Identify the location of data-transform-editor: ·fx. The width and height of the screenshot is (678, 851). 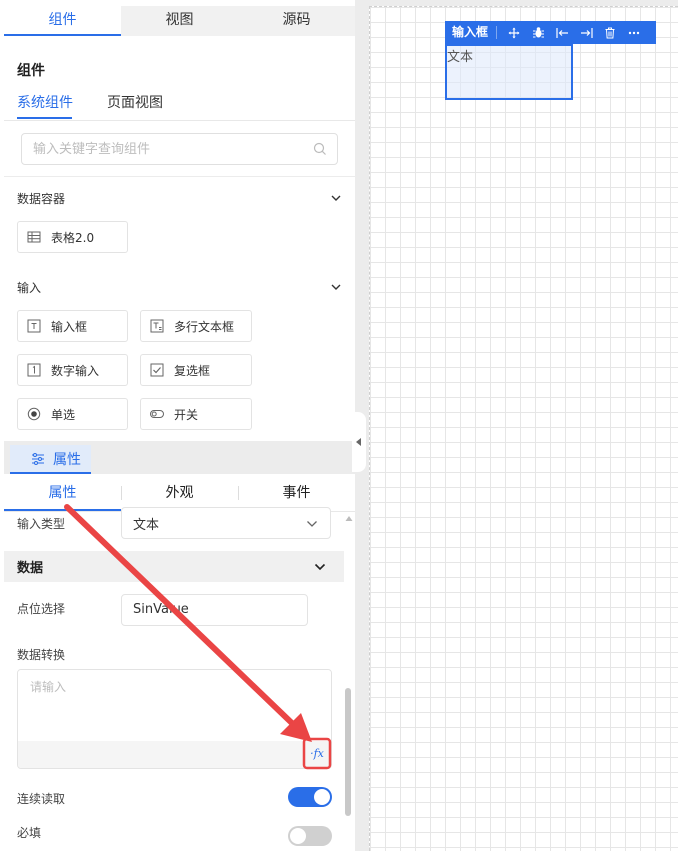
(174, 719).